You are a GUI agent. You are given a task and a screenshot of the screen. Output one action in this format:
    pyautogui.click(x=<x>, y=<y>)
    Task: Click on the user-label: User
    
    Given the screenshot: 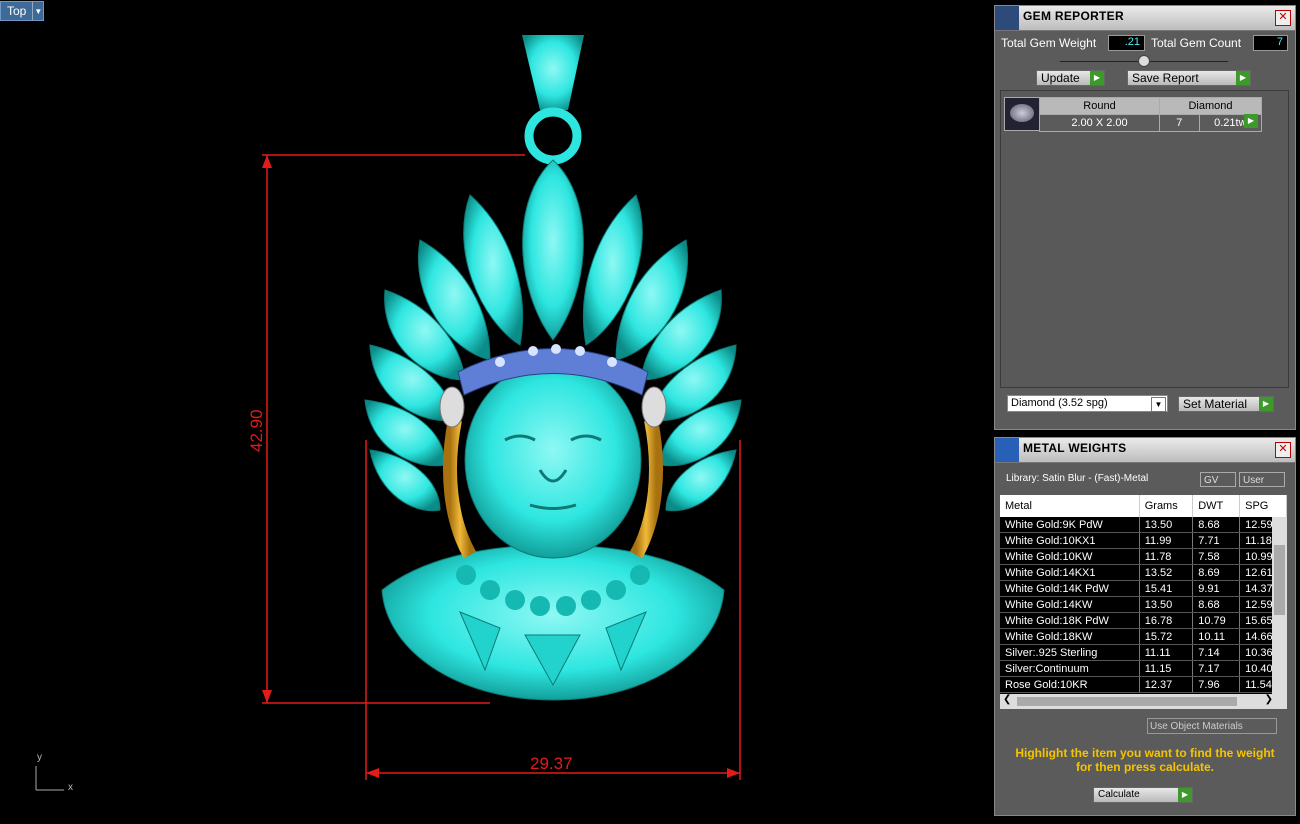 What is the action you would take?
    pyautogui.click(x=1254, y=480)
    